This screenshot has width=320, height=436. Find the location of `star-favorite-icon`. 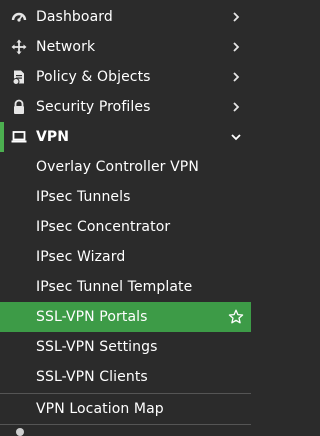

star-favorite-icon is located at coordinates (236, 317).